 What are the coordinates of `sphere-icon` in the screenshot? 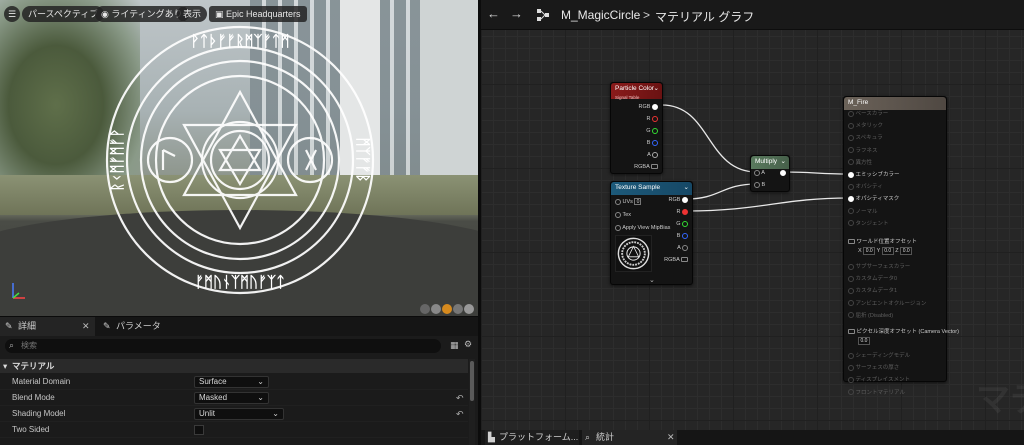 It's located at (436, 308).